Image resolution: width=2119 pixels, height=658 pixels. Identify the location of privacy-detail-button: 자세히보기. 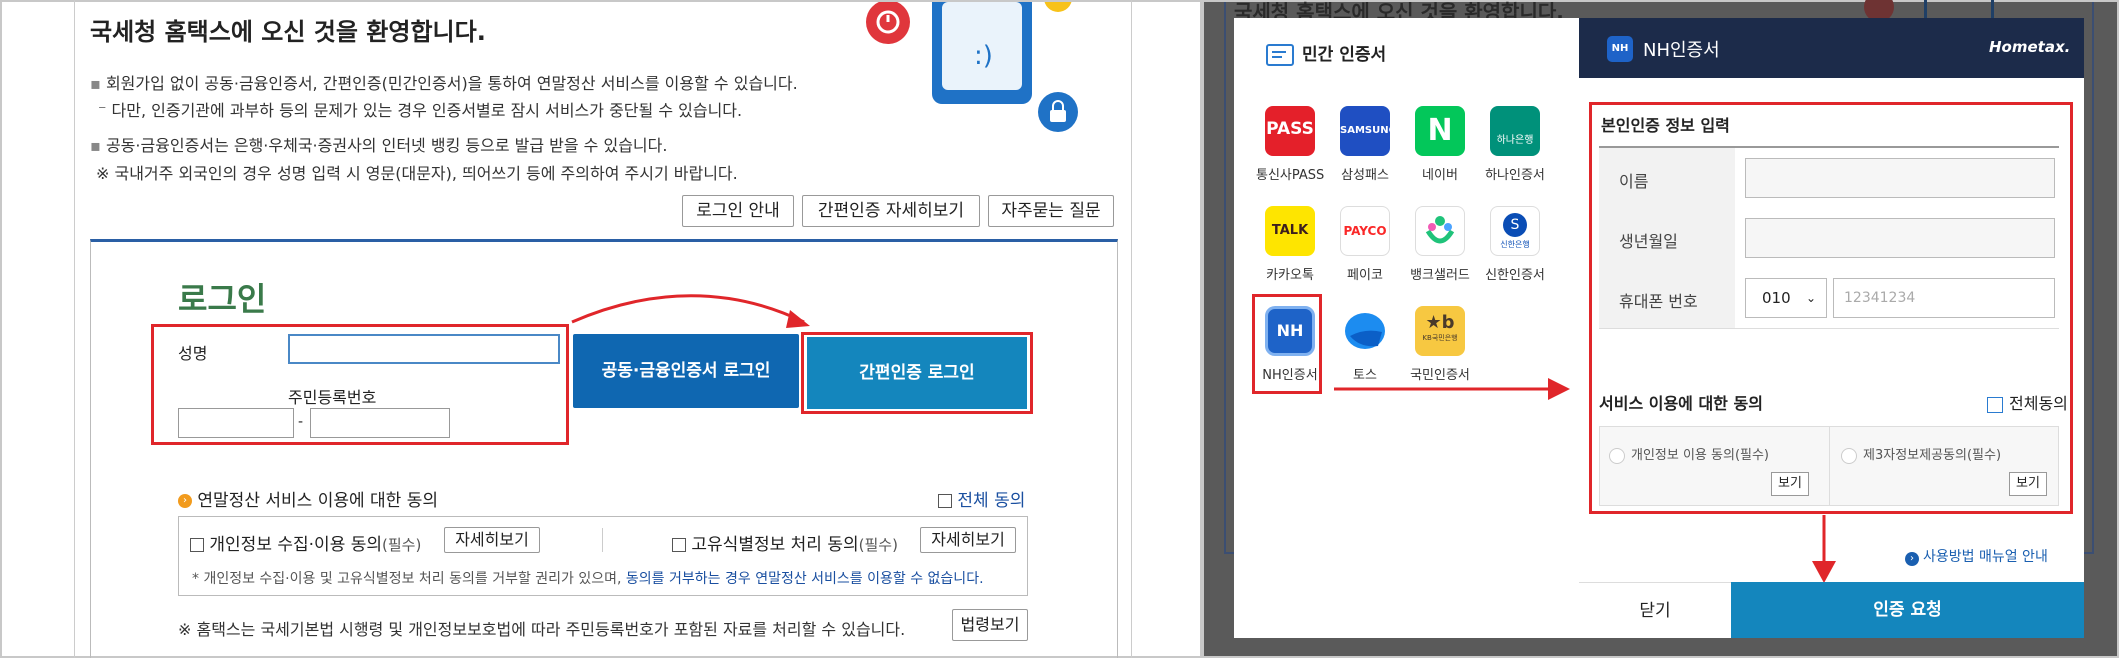
(492, 540).